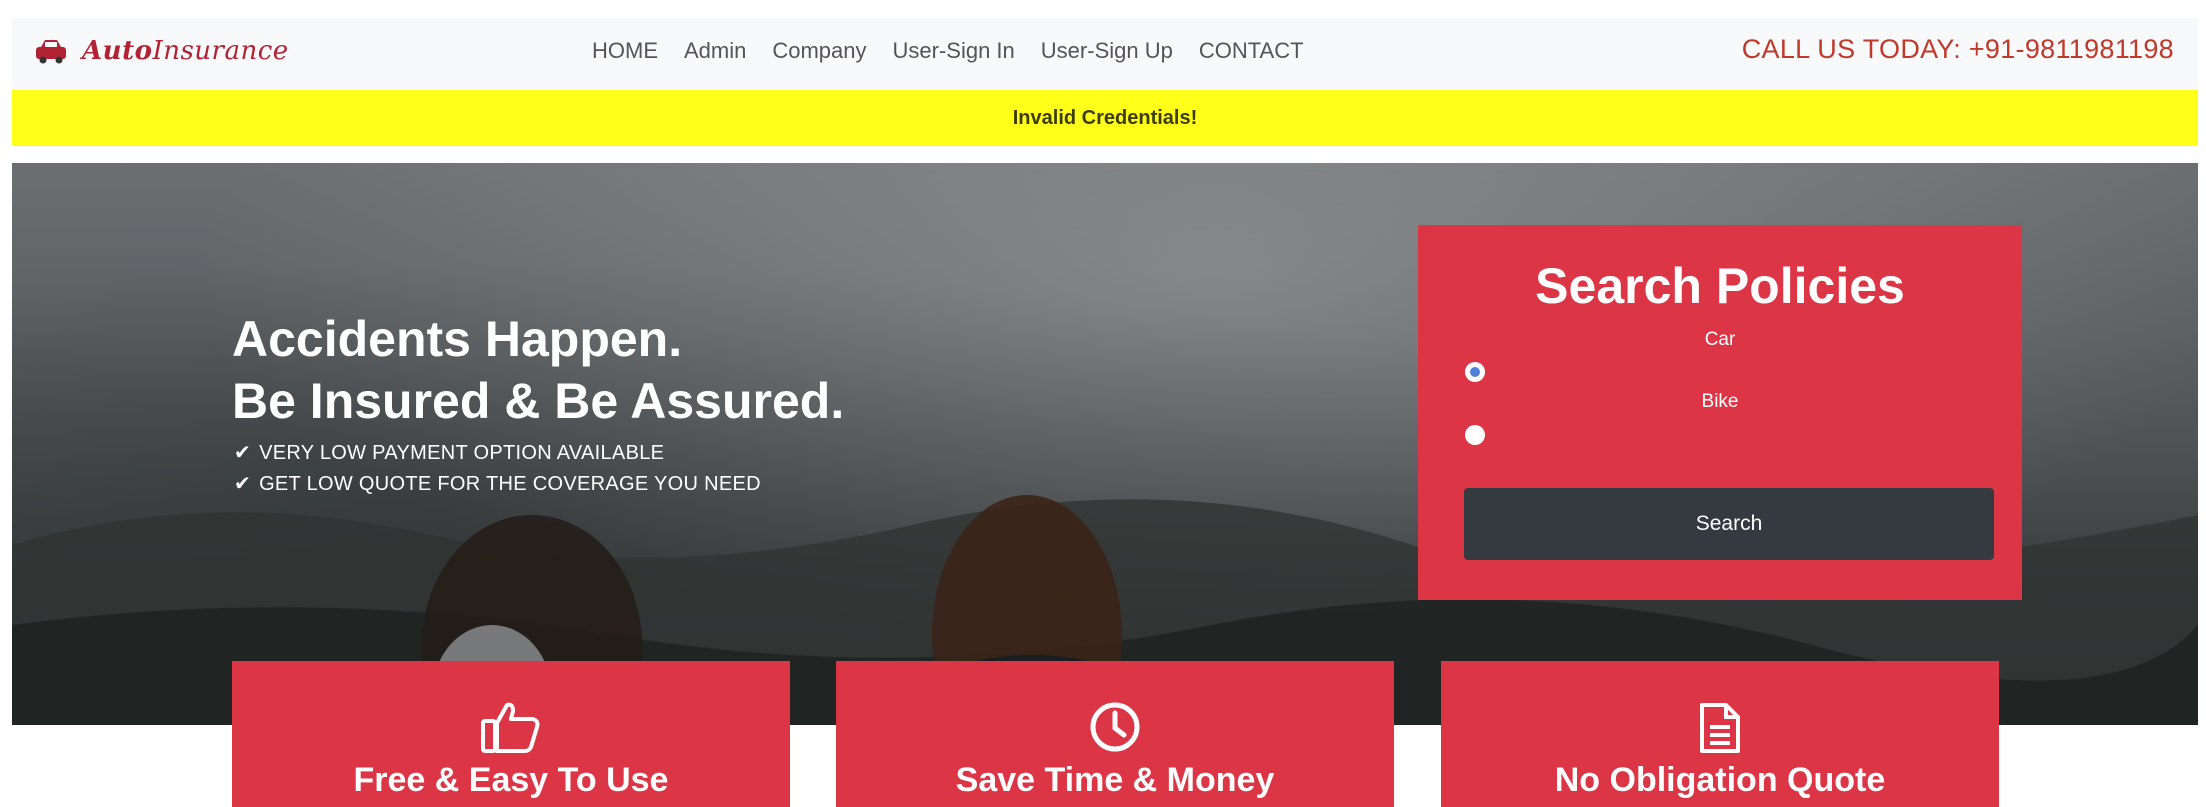  I want to click on nav-link-company: Company, so click(819, 51).